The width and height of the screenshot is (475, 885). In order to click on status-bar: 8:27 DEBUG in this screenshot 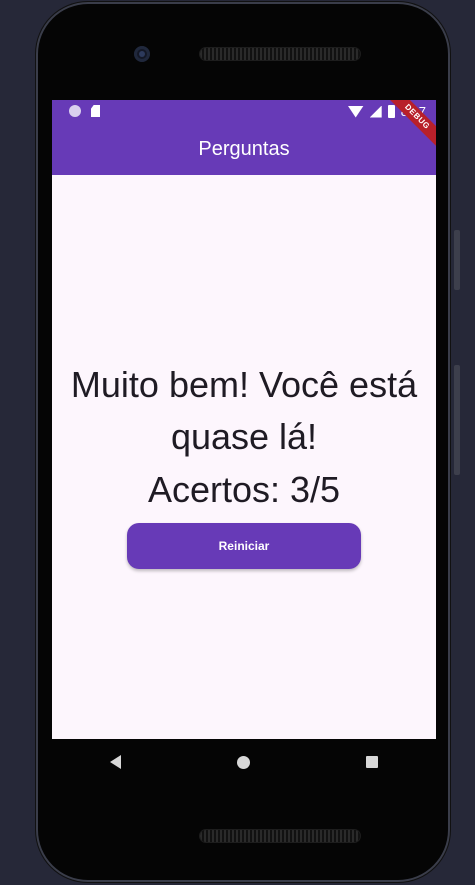, I will do `click(244, 127)`.